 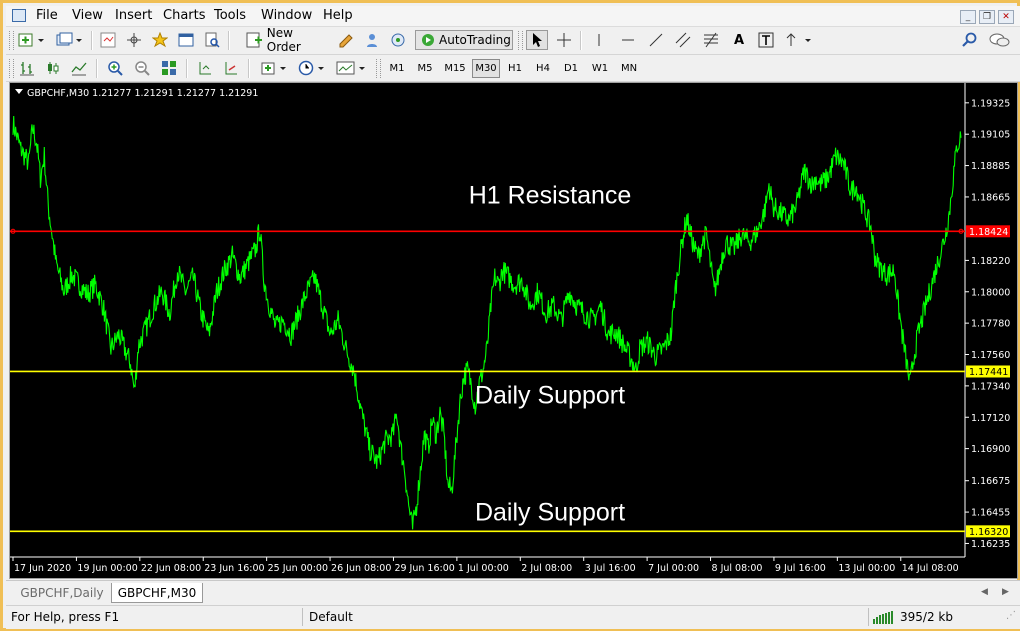 What do you see at coordinates (988, 232) in the screenshot?
I see `level-price-label: 1.18424` at bounding box center [988, 232].